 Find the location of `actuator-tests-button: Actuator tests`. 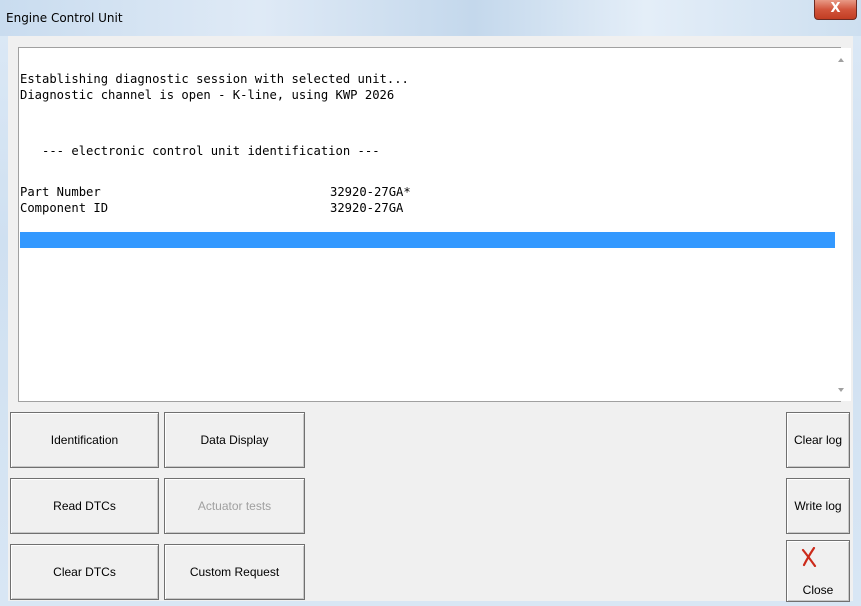

actuator-tests-button: Actuator tests is located at coordinates (234, 506).